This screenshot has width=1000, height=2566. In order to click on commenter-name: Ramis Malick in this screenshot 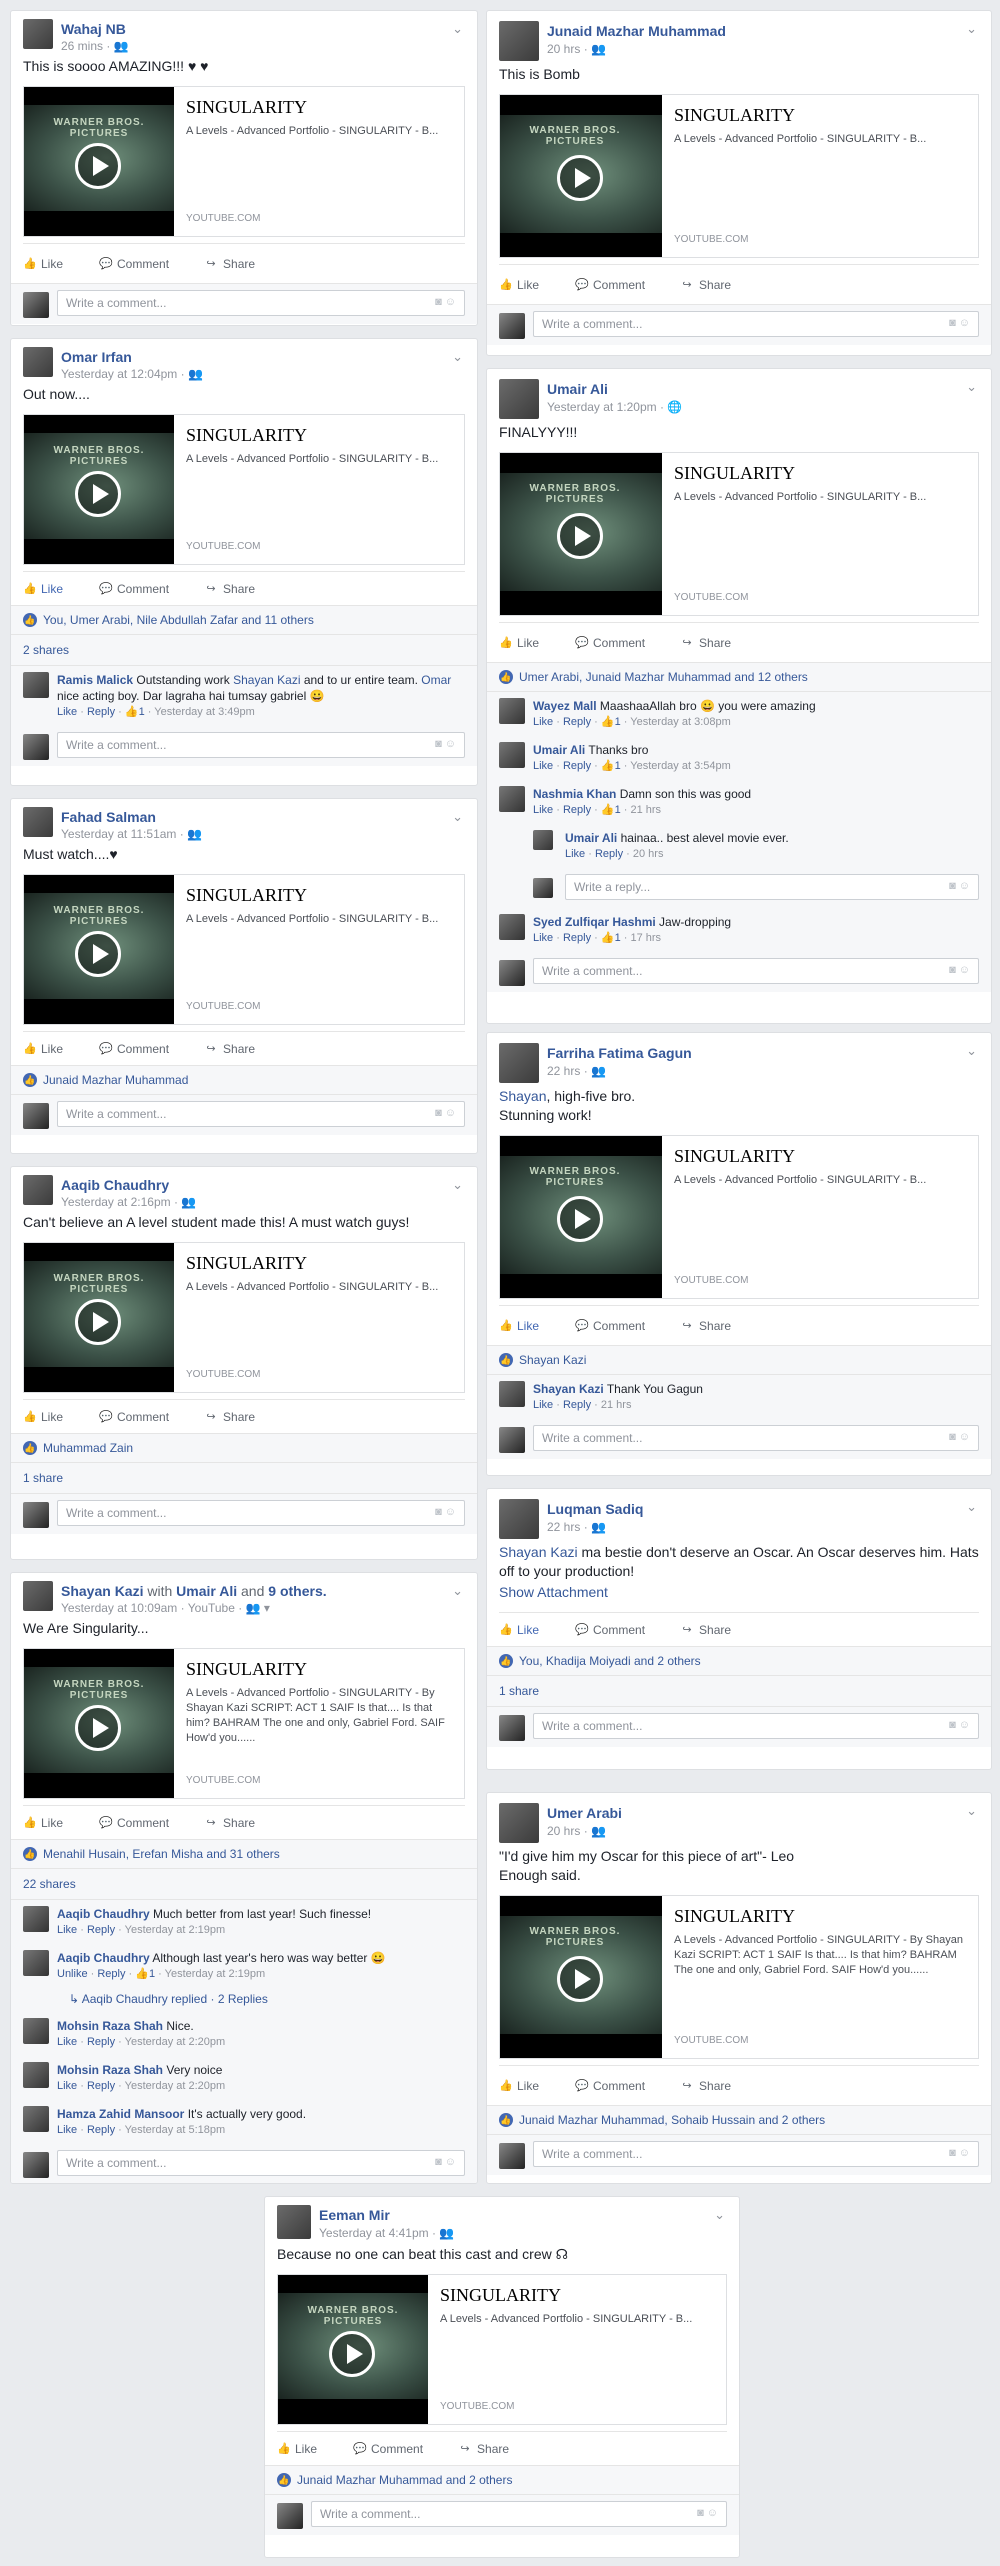, I will do `click(95, 680)`.